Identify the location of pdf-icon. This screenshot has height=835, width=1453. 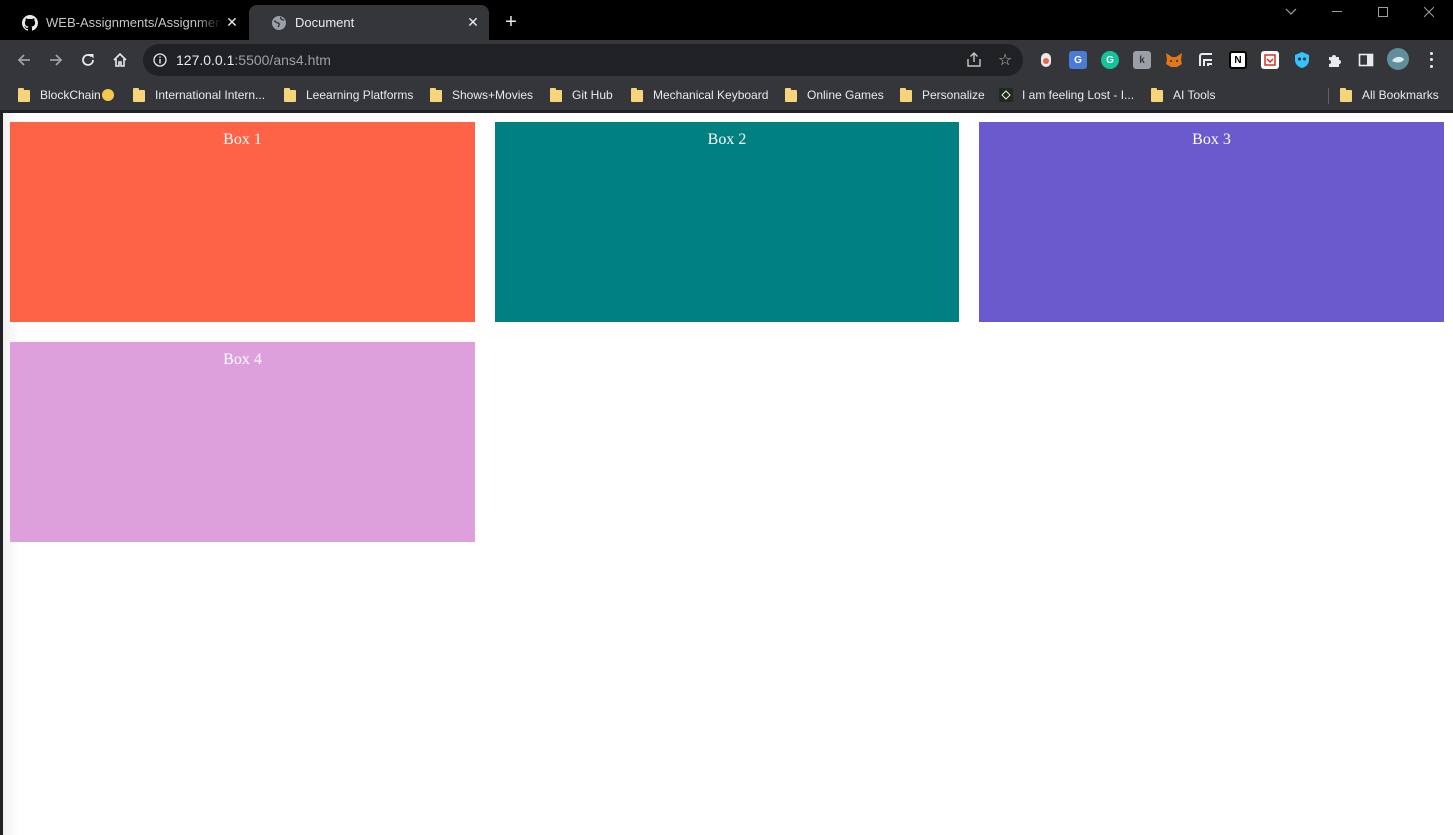
(1270, 60).